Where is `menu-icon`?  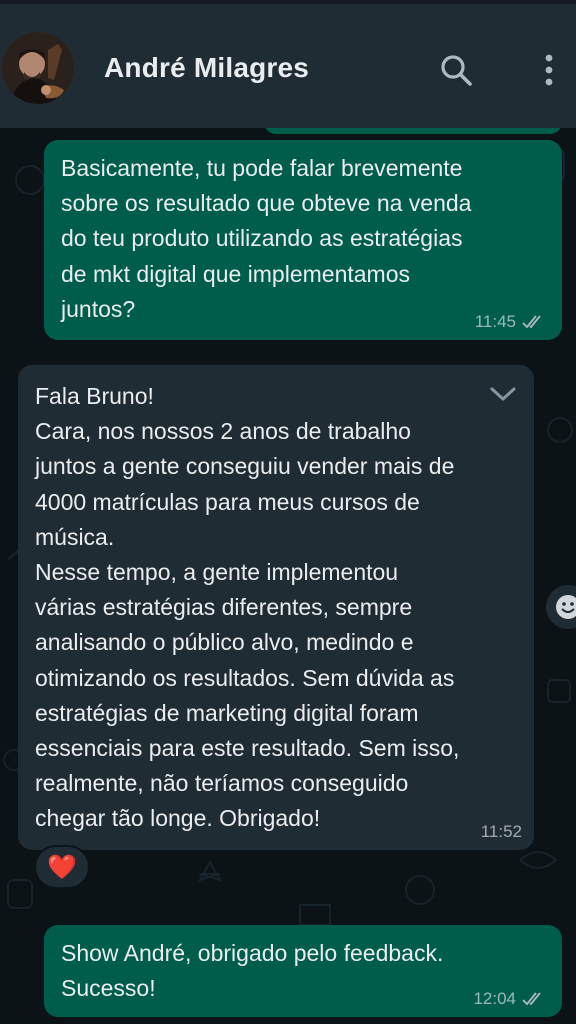 menu-icon is located at coordinates (549, 70).